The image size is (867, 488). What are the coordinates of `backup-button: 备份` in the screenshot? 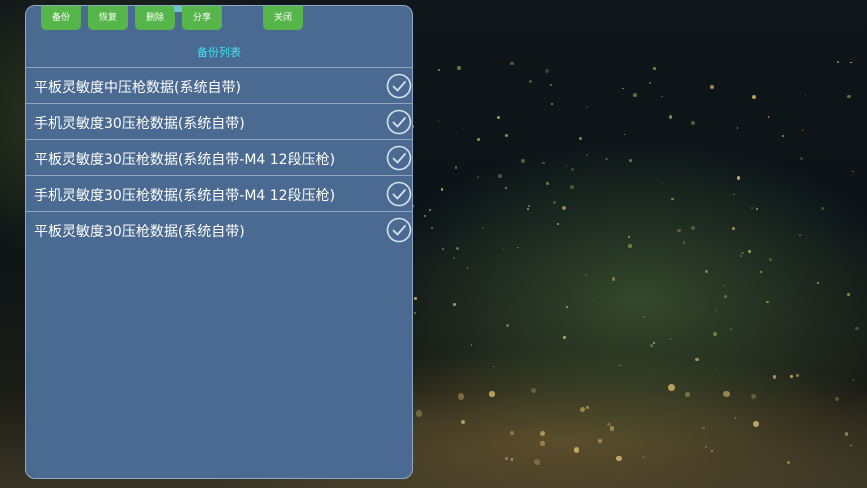 It's located at (61, 18).